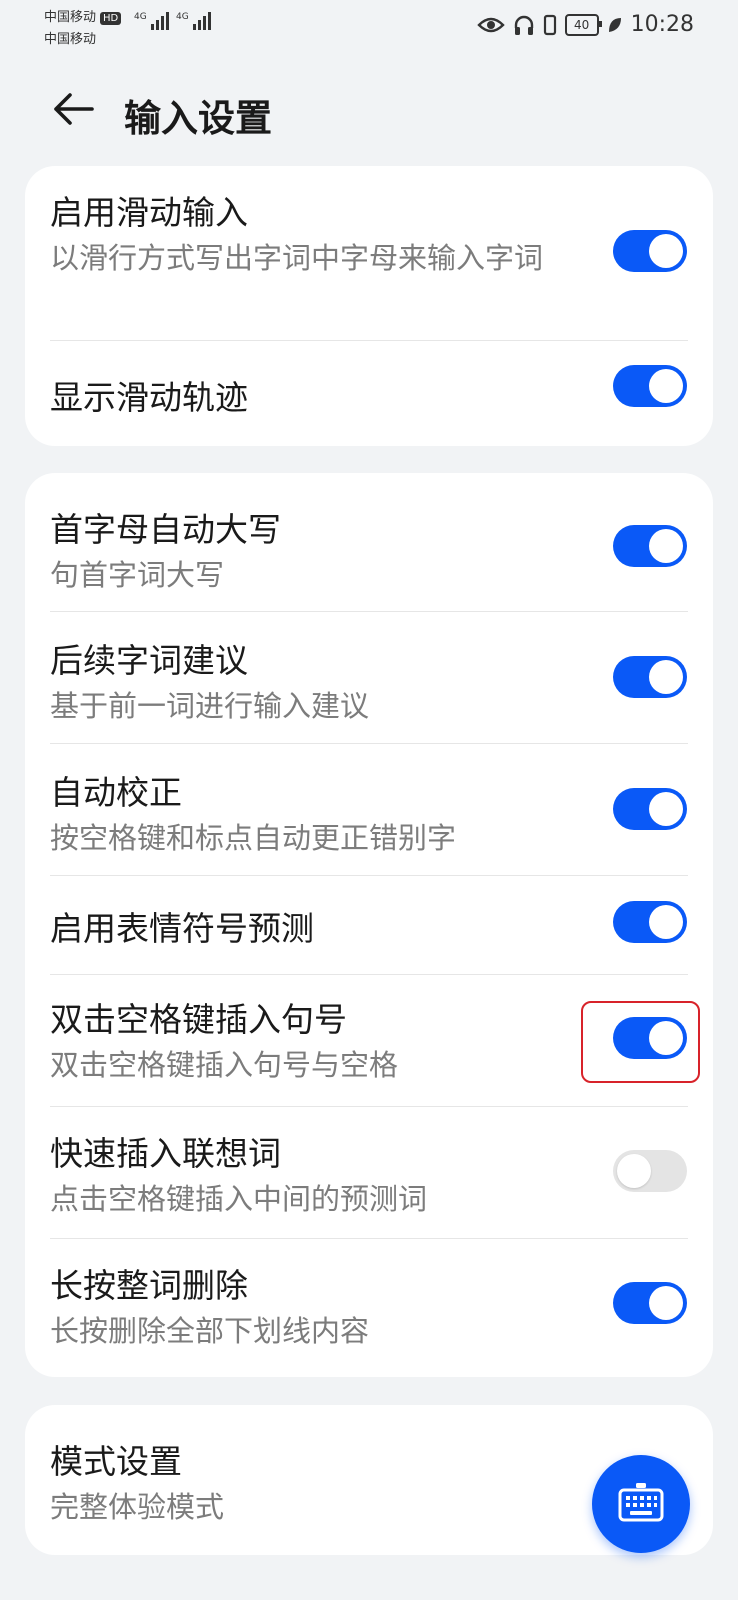 The width and height of the screenshot is (738, 1600). I want to click on keyboard-icon, so click(641, 1502).